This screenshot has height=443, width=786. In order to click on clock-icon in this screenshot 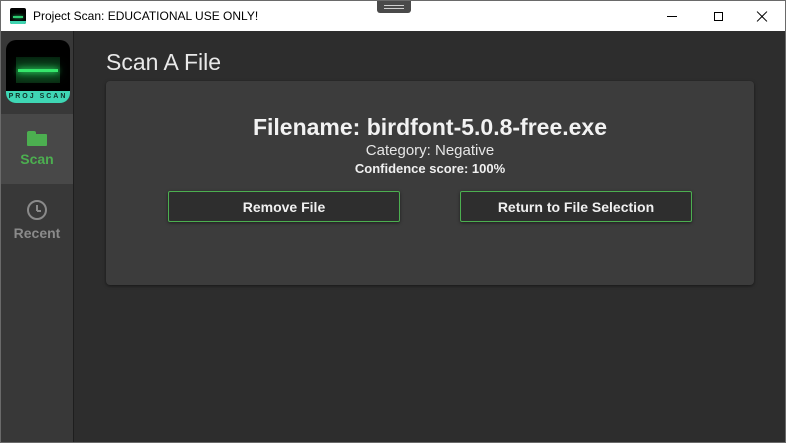, I will do `click(37, 209)`.